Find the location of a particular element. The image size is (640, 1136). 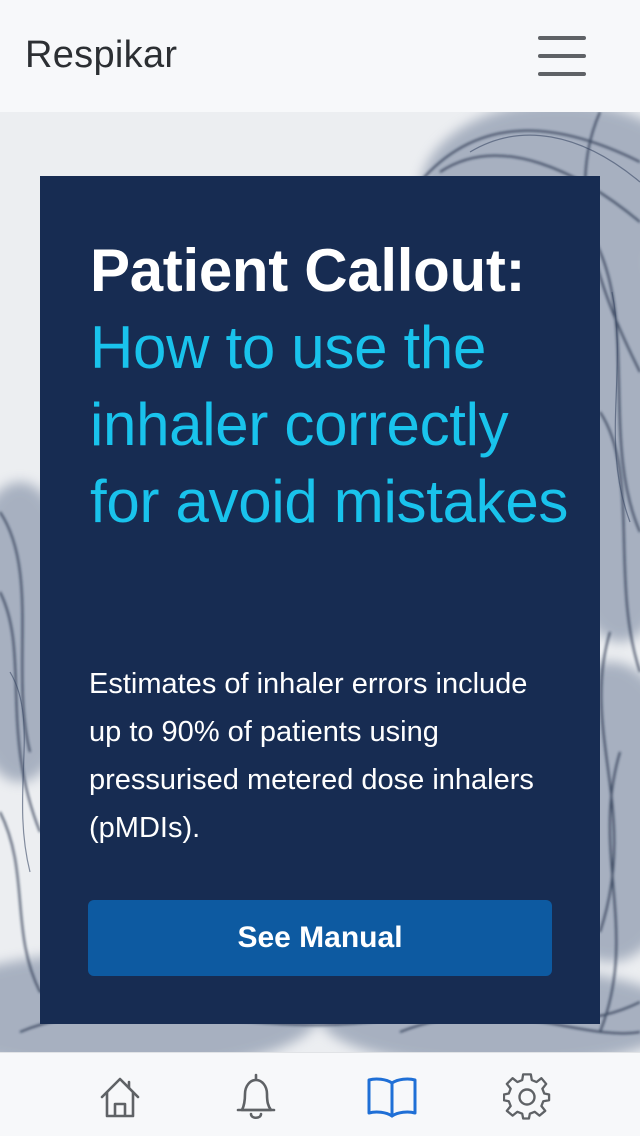

gear-icon is located at coordinates (527, 1096).